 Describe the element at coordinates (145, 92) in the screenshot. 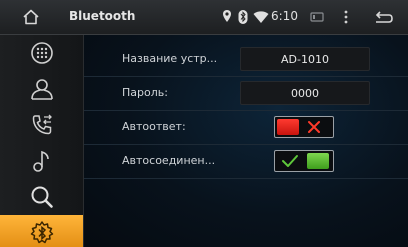

I see `password-label: Пароль:` at that location.